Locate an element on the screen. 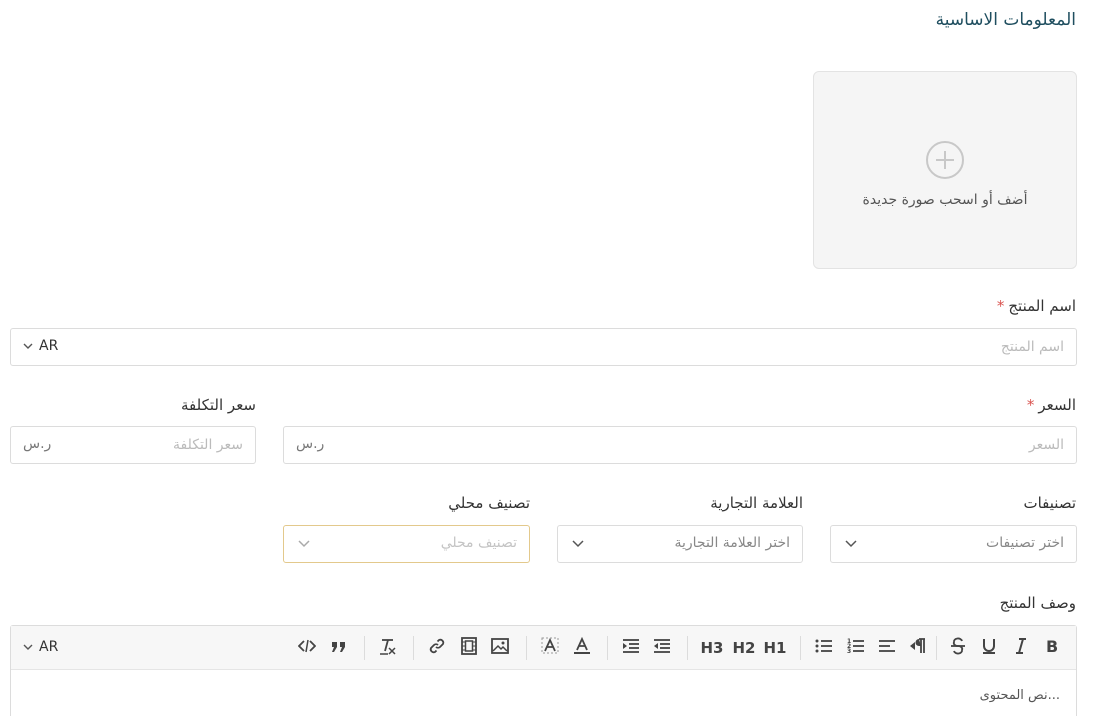 The image size is (1096, 716). background-color-button is located at coordinates (550, 648).